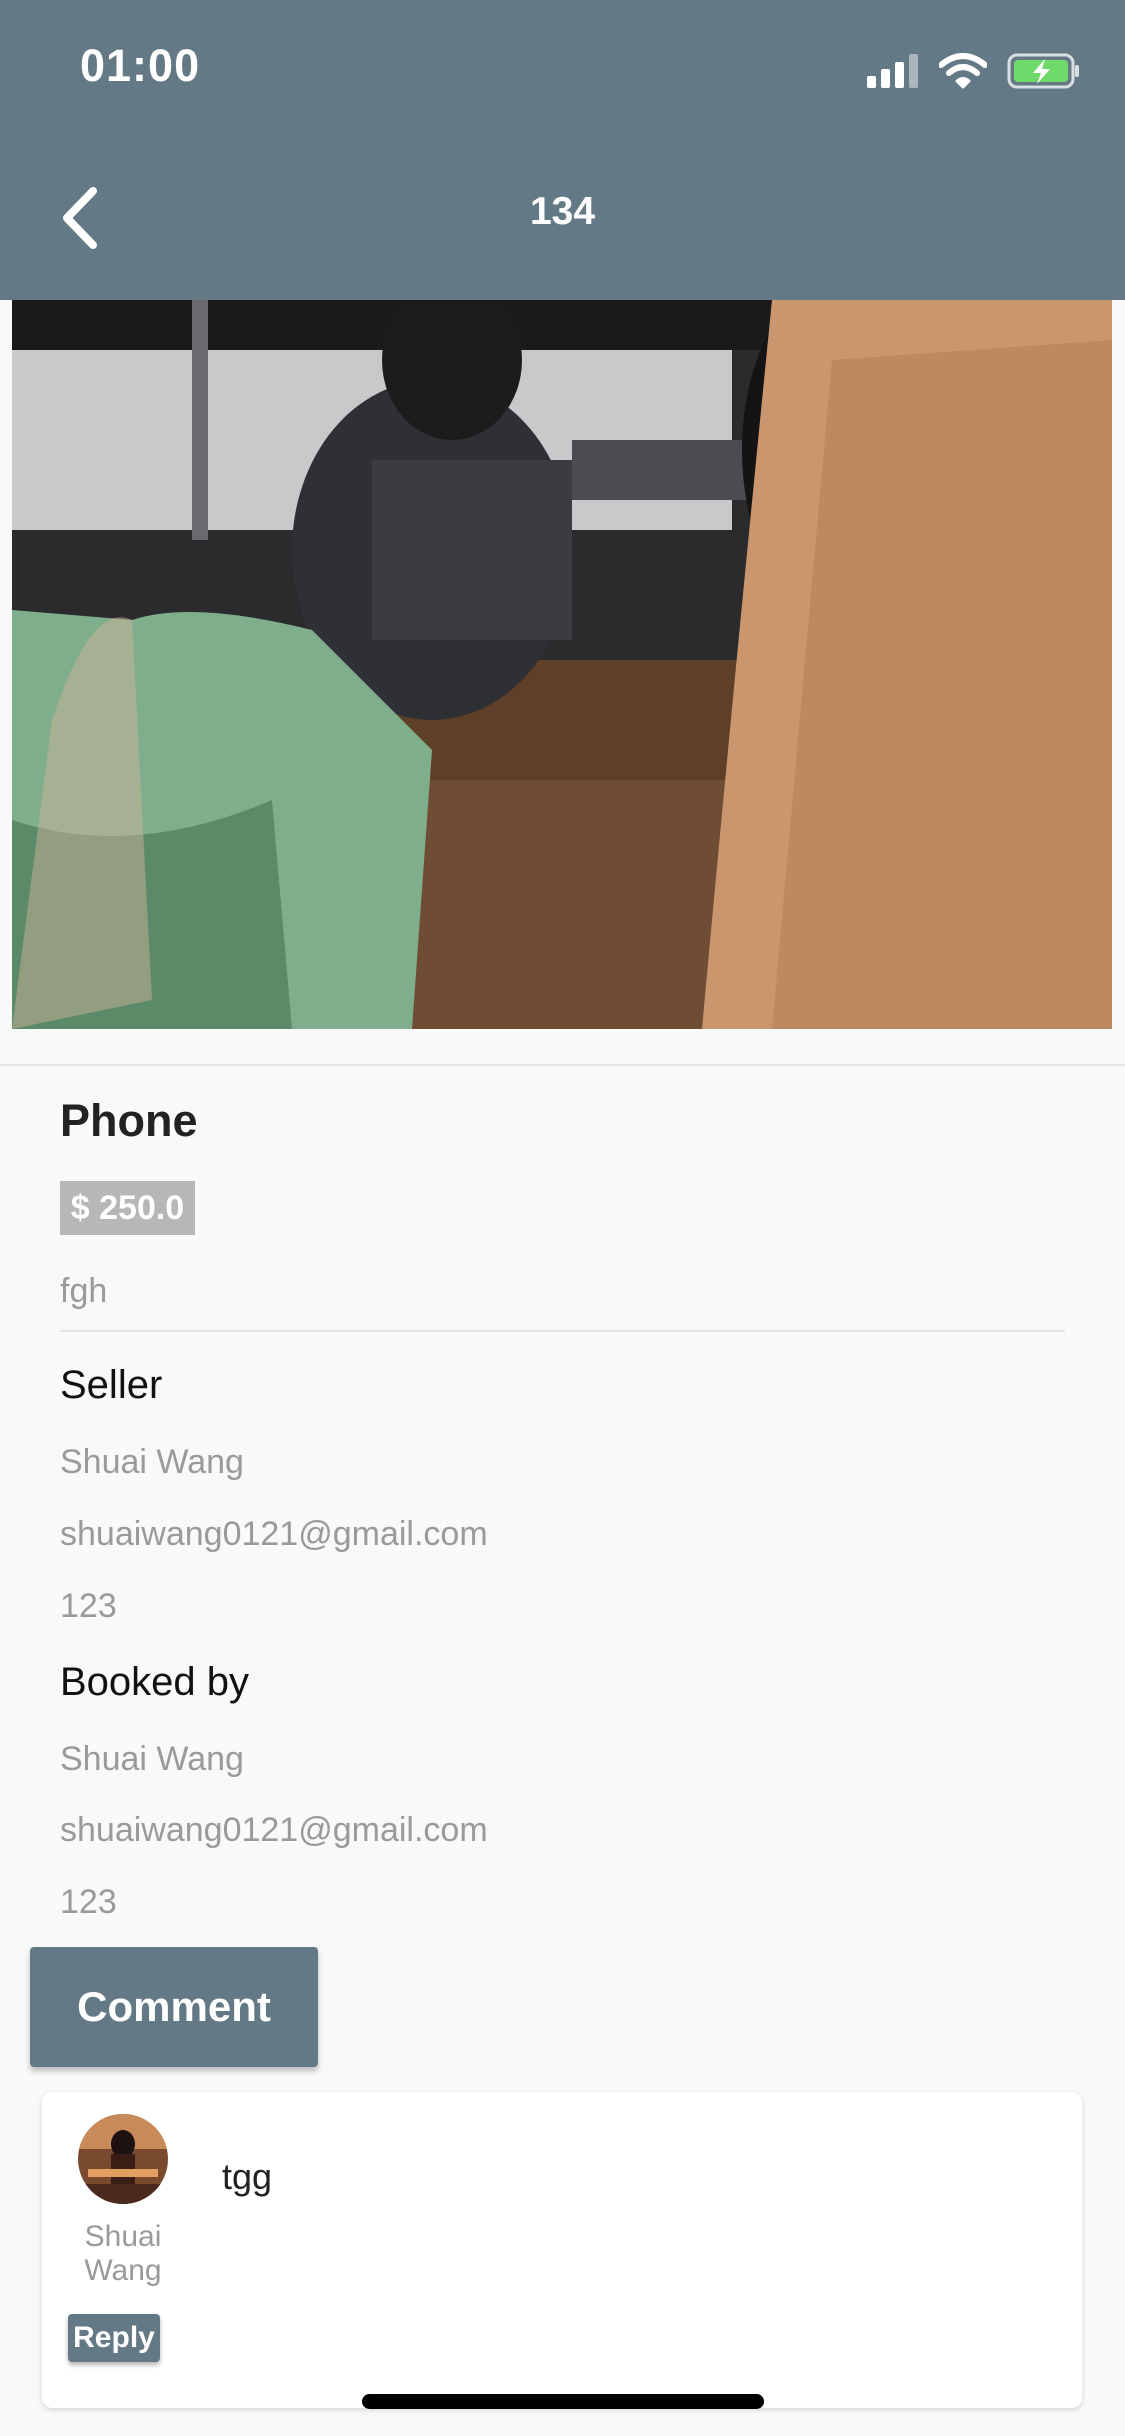 This screenshot has width=1125, height=2436. What do you see at coordinates (155, 1682) in the screenshot?
I see `booked-by-heading: Booked by` at bounding box center [155, 1682].